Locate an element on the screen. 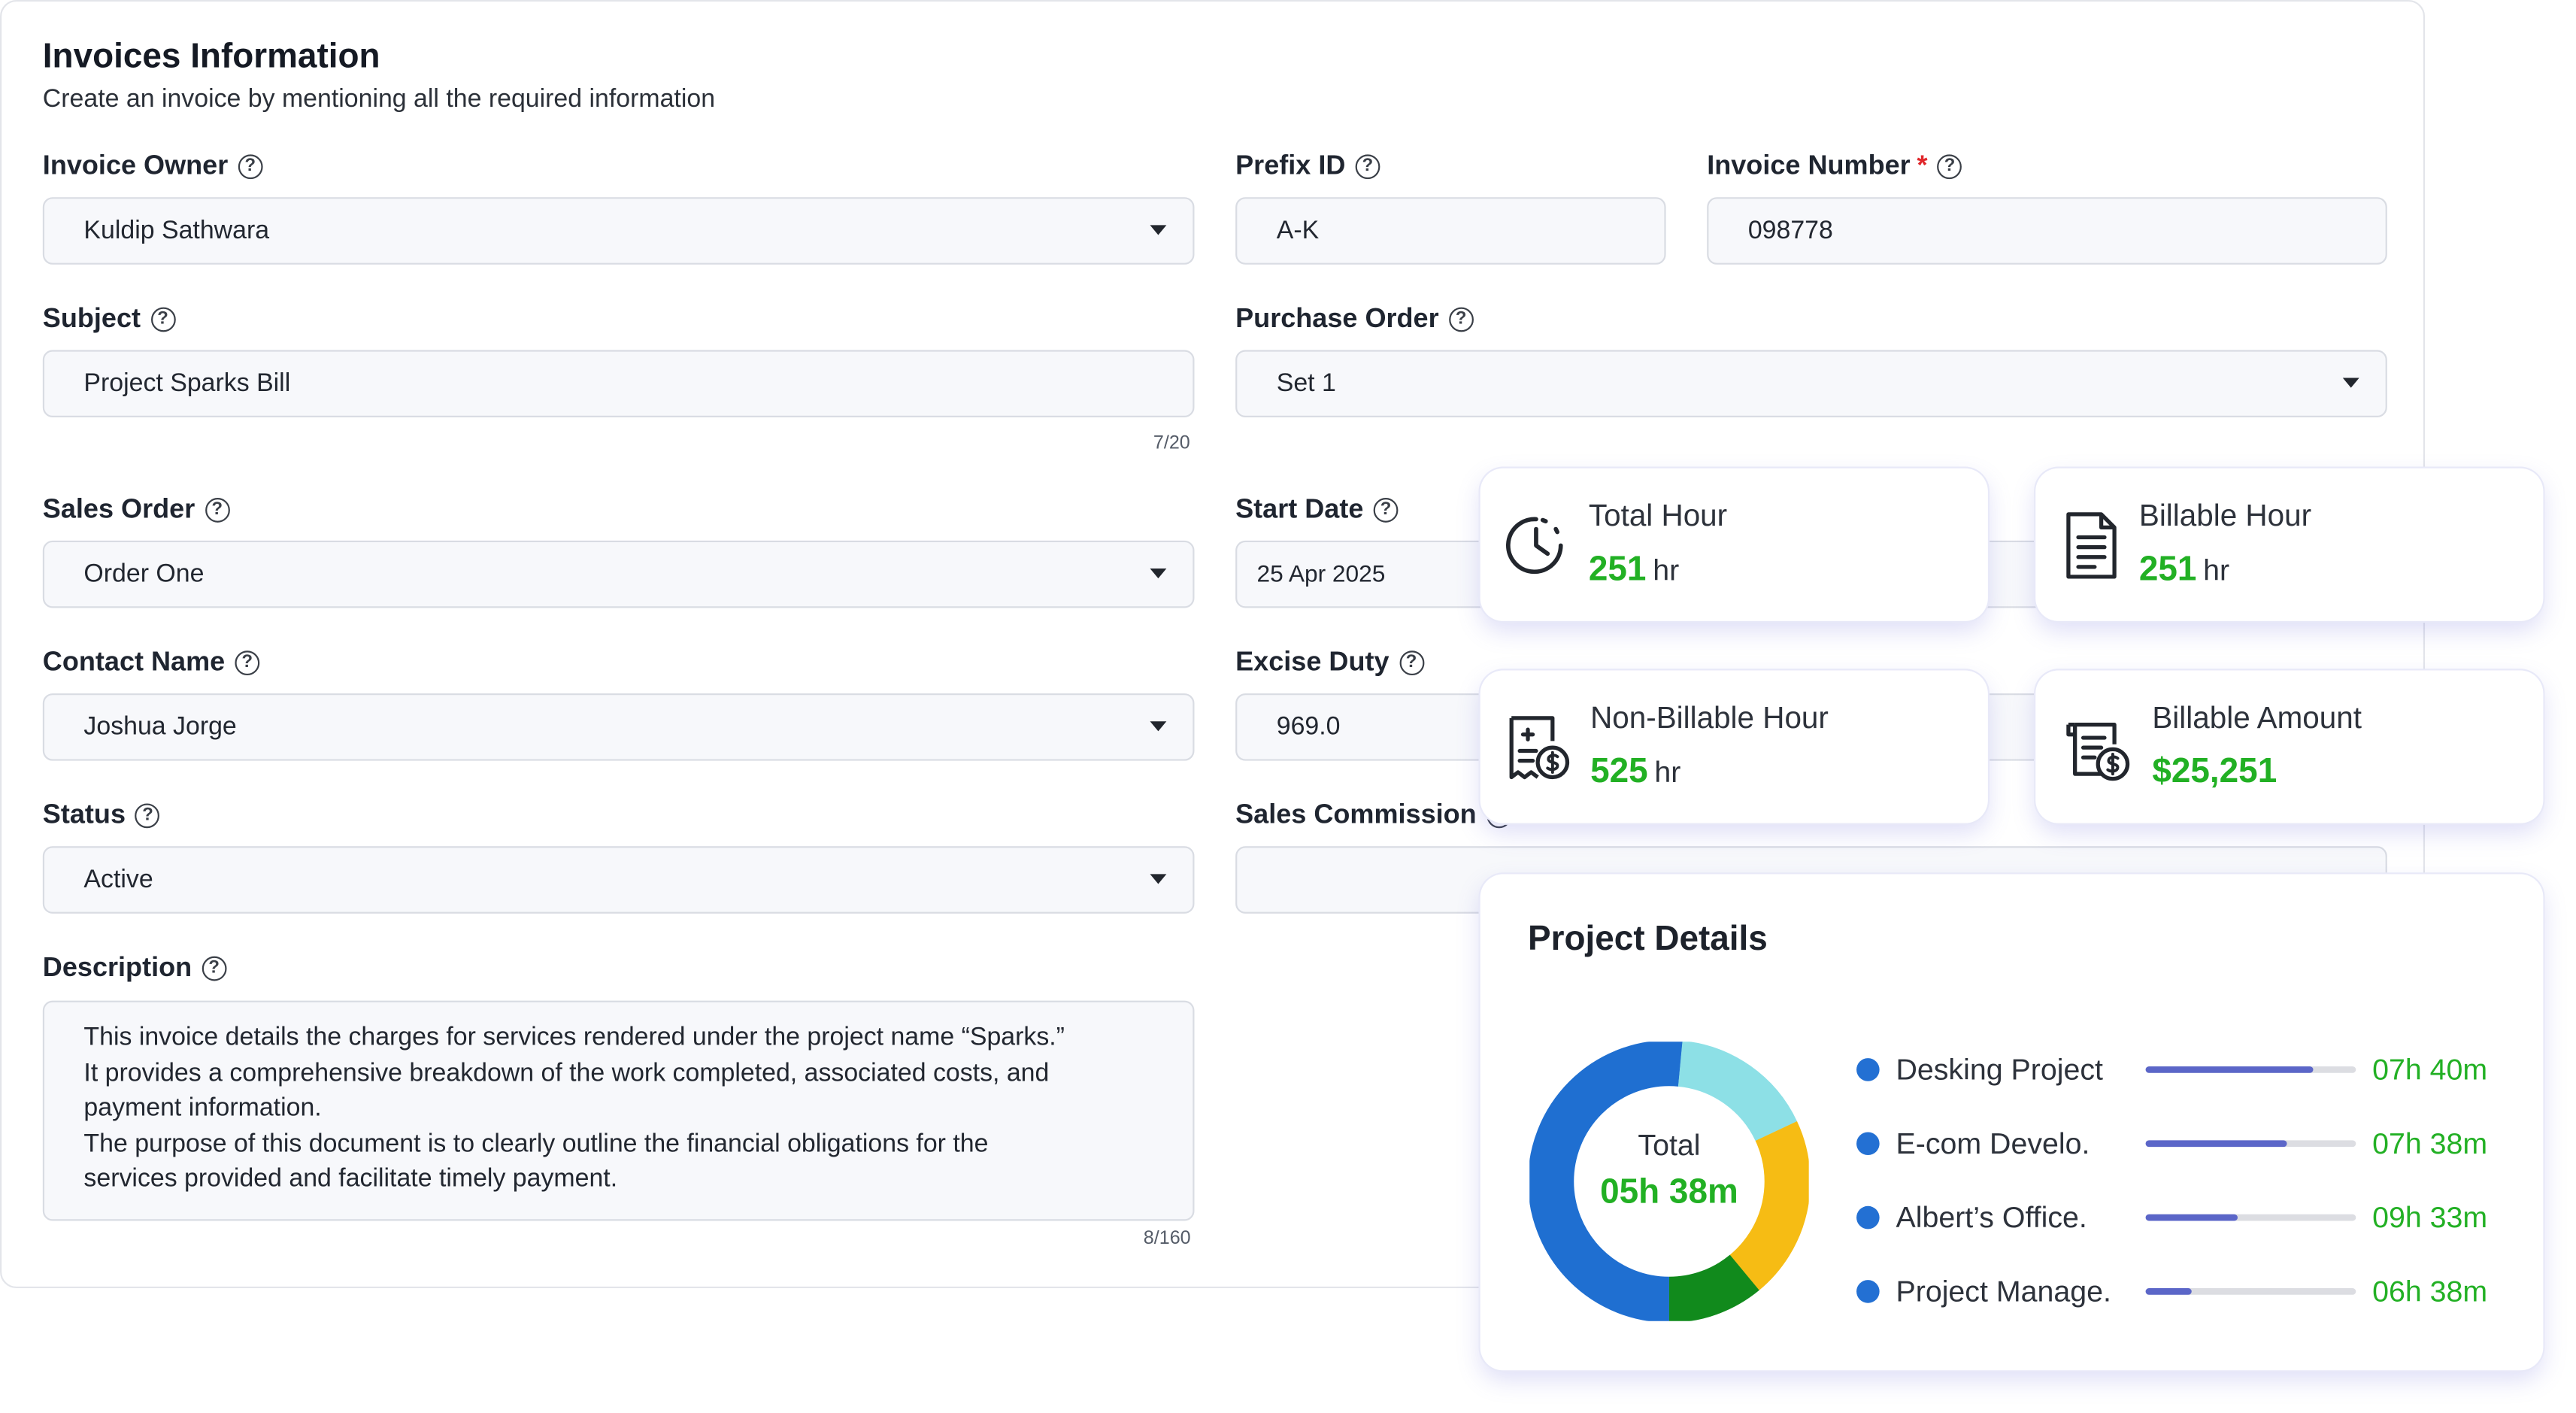 This screenshot has height=1413, width=2576. donut-total-label: Total is located at coordinates (1669, 1145).